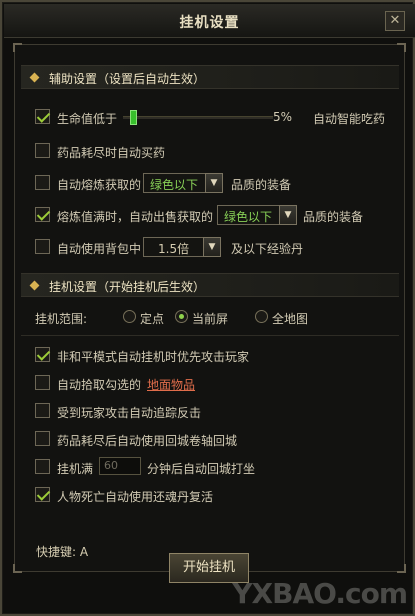  I want to click on afk-section-header: 挂机设置（开始挂机后生效）, so click(210, 285).